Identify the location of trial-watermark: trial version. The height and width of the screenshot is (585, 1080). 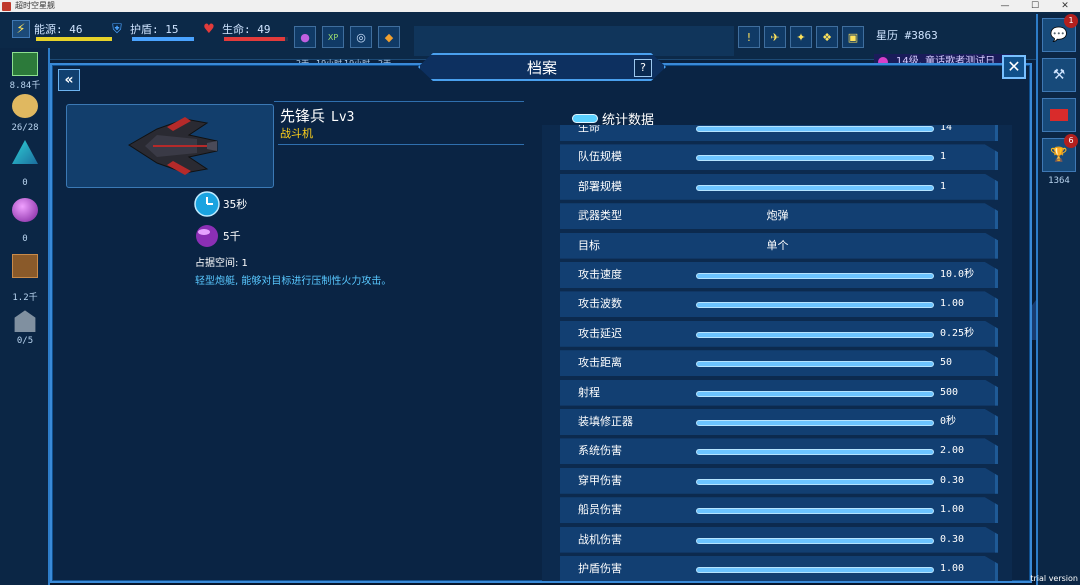
(1054, 578).